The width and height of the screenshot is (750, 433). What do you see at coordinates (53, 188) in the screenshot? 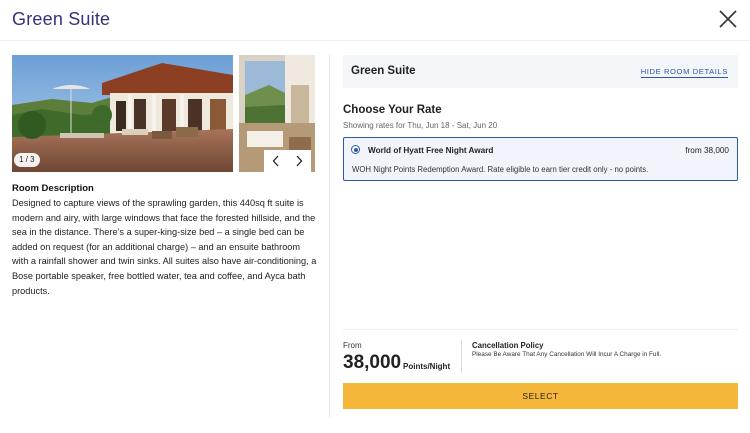
I see `room-description-title: Room Description` at bounding box center [53, 188].